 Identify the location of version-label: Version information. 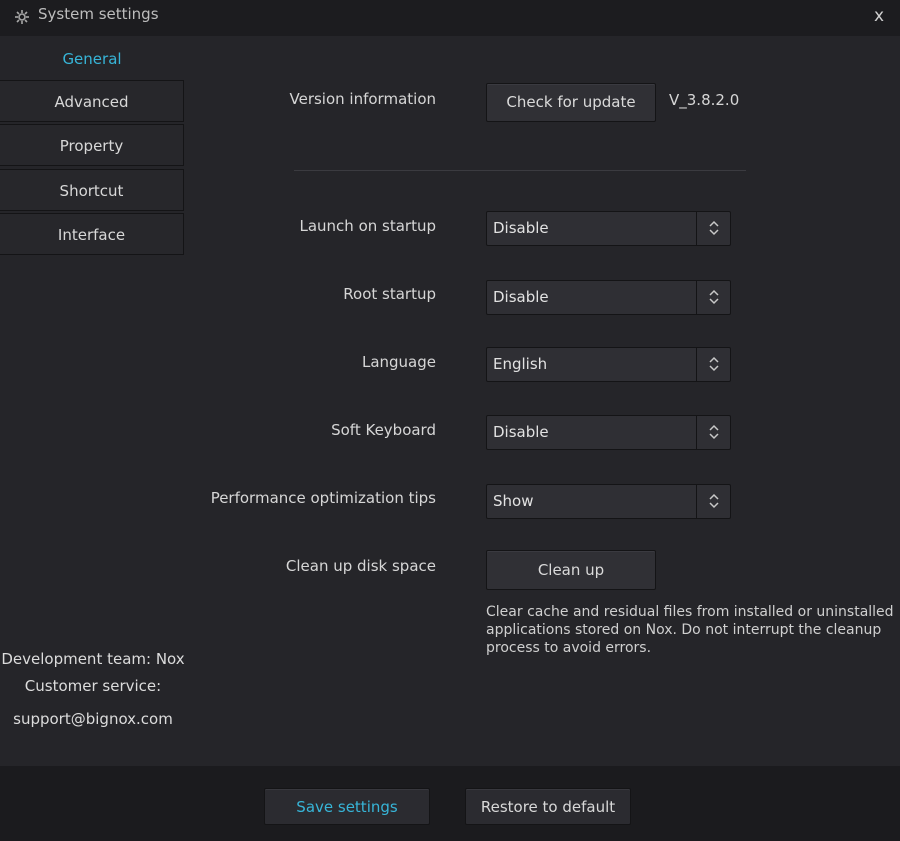
(363, 99).